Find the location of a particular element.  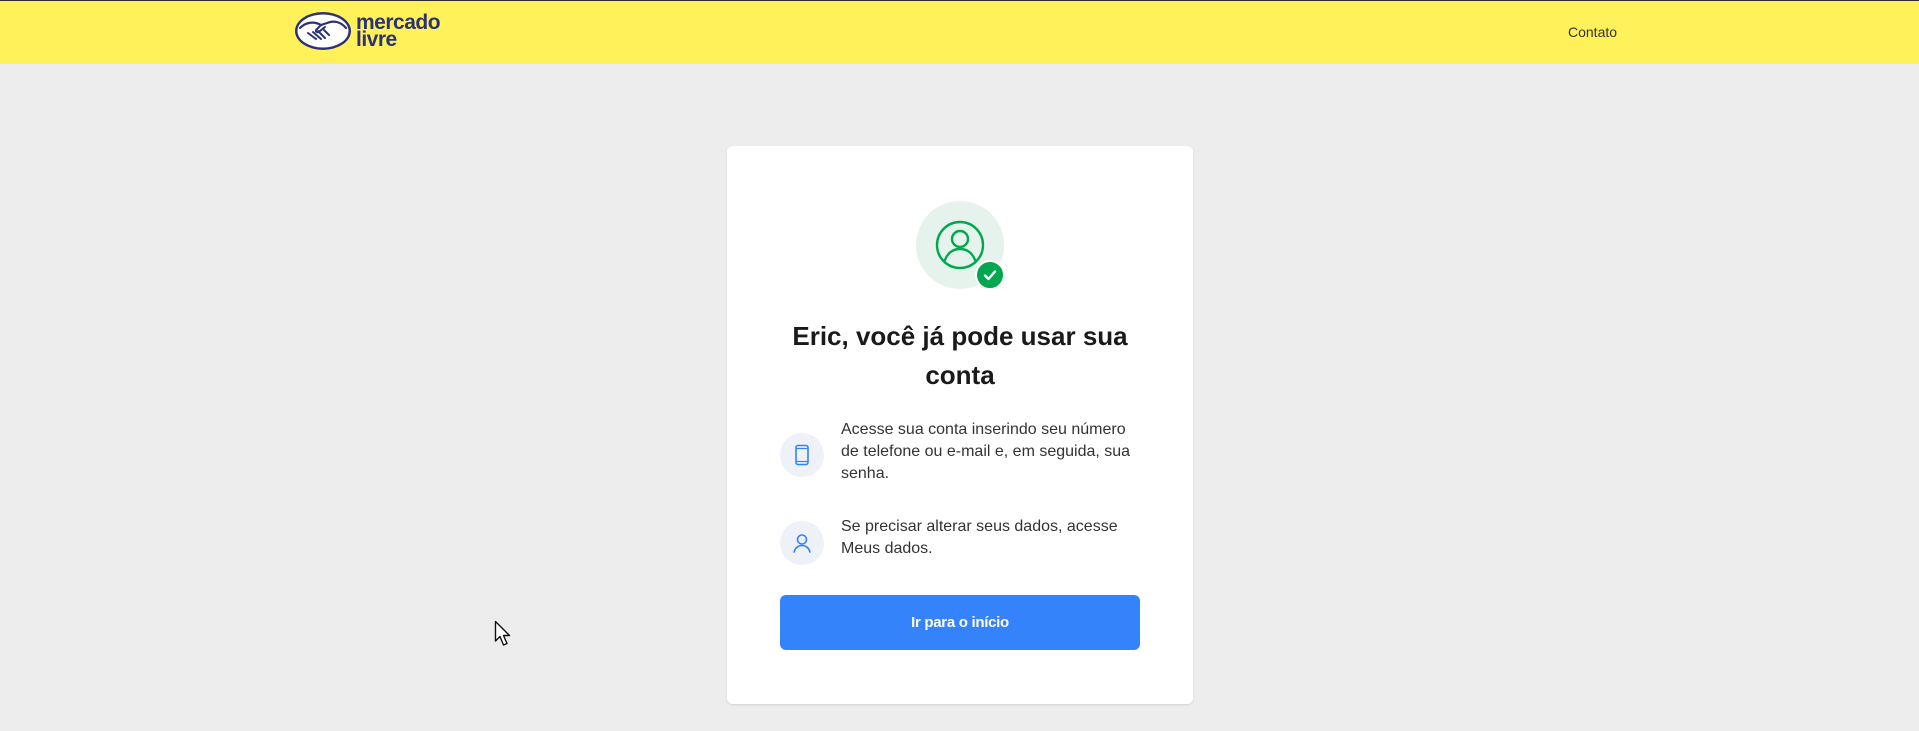

logo-text-line2: livre is located at coordinates (376, 39).